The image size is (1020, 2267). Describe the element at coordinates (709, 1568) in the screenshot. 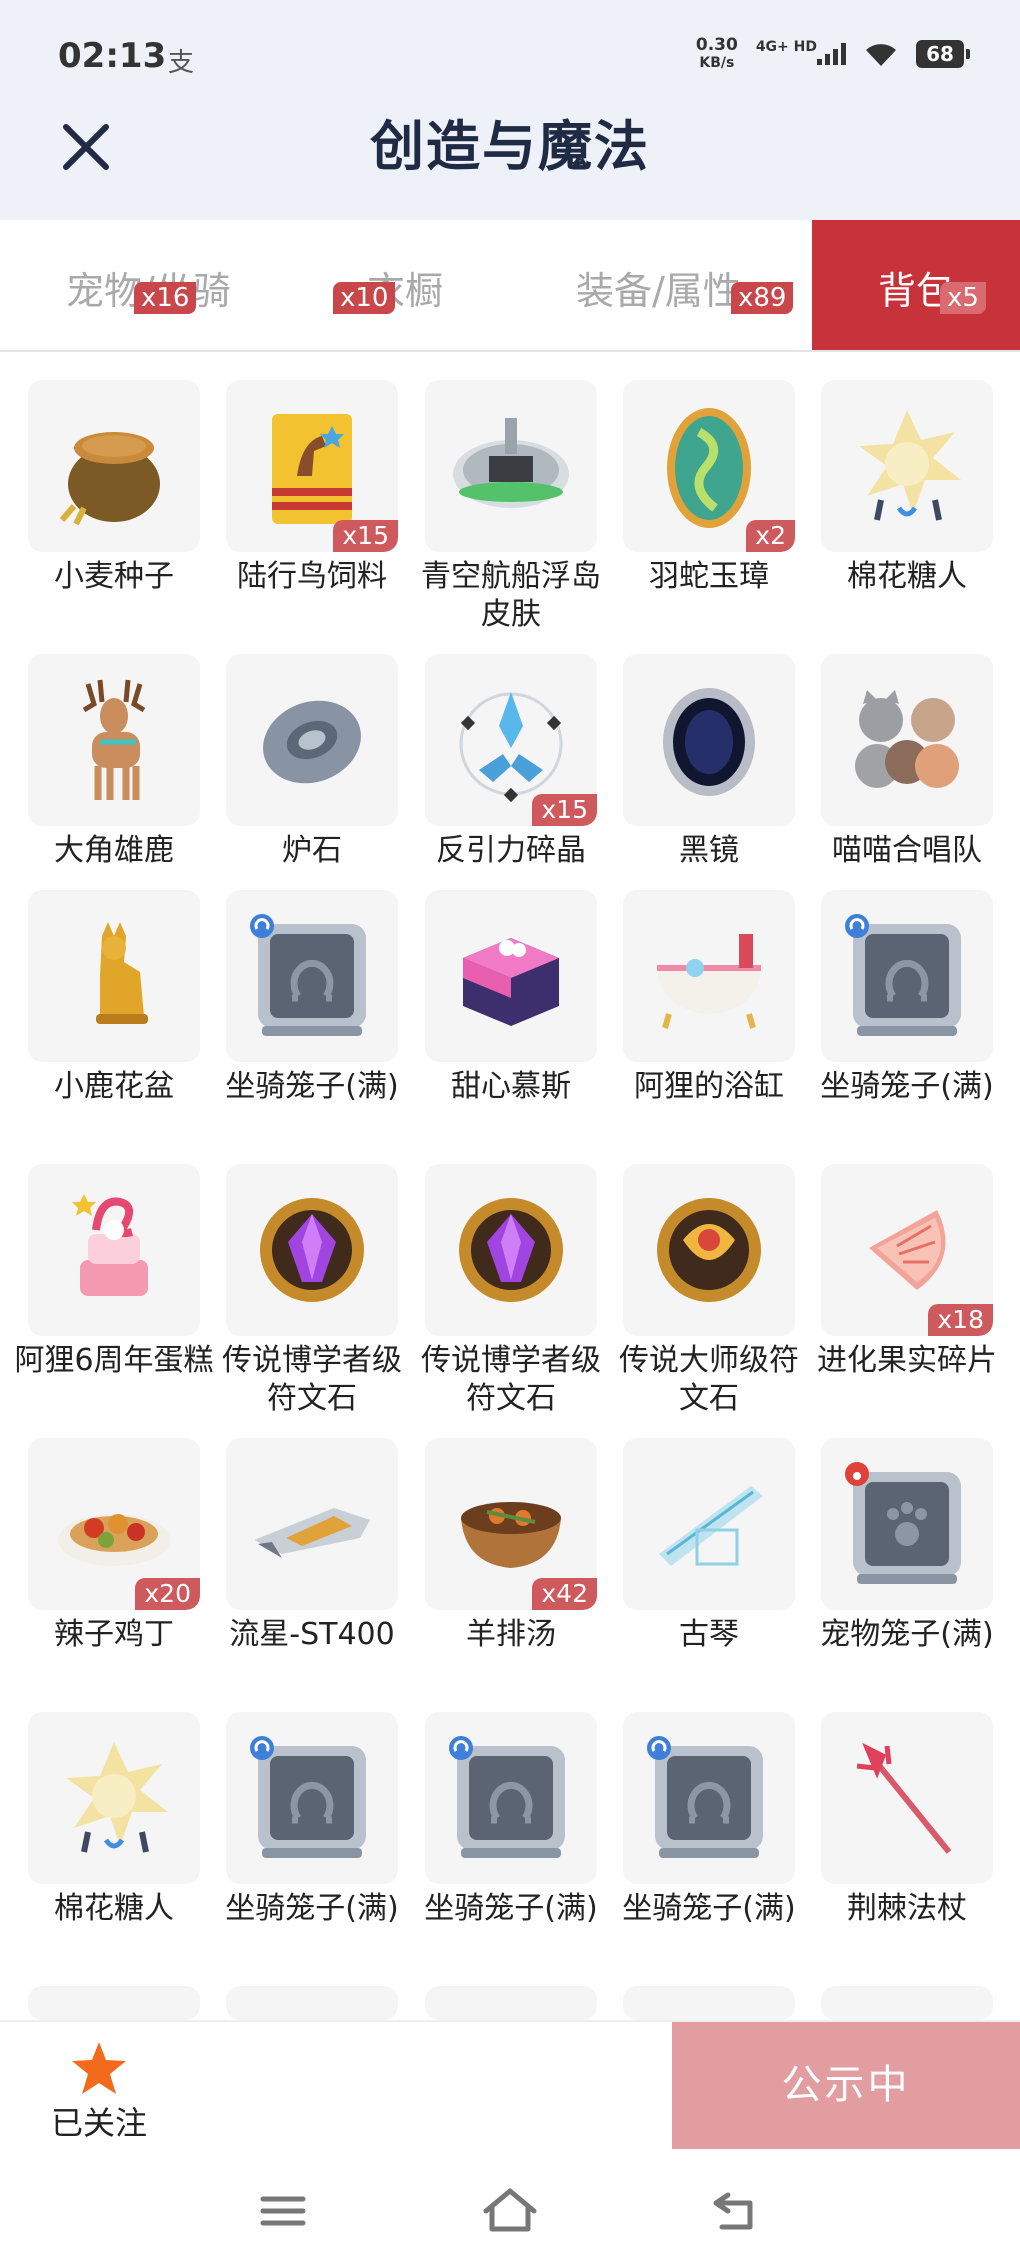

I see `backpack-item: 古琴` at that location.